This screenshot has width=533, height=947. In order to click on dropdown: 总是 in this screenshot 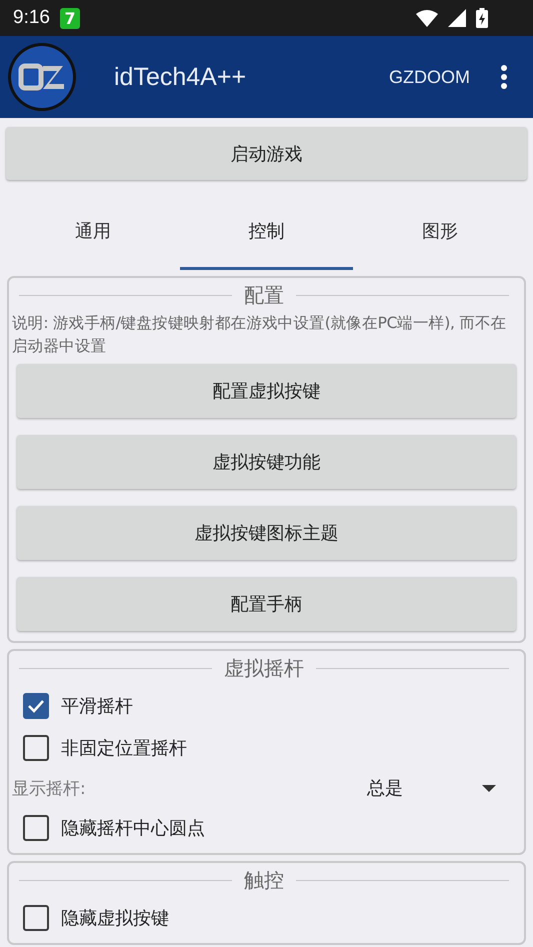, I will do `click(441, 788)`.